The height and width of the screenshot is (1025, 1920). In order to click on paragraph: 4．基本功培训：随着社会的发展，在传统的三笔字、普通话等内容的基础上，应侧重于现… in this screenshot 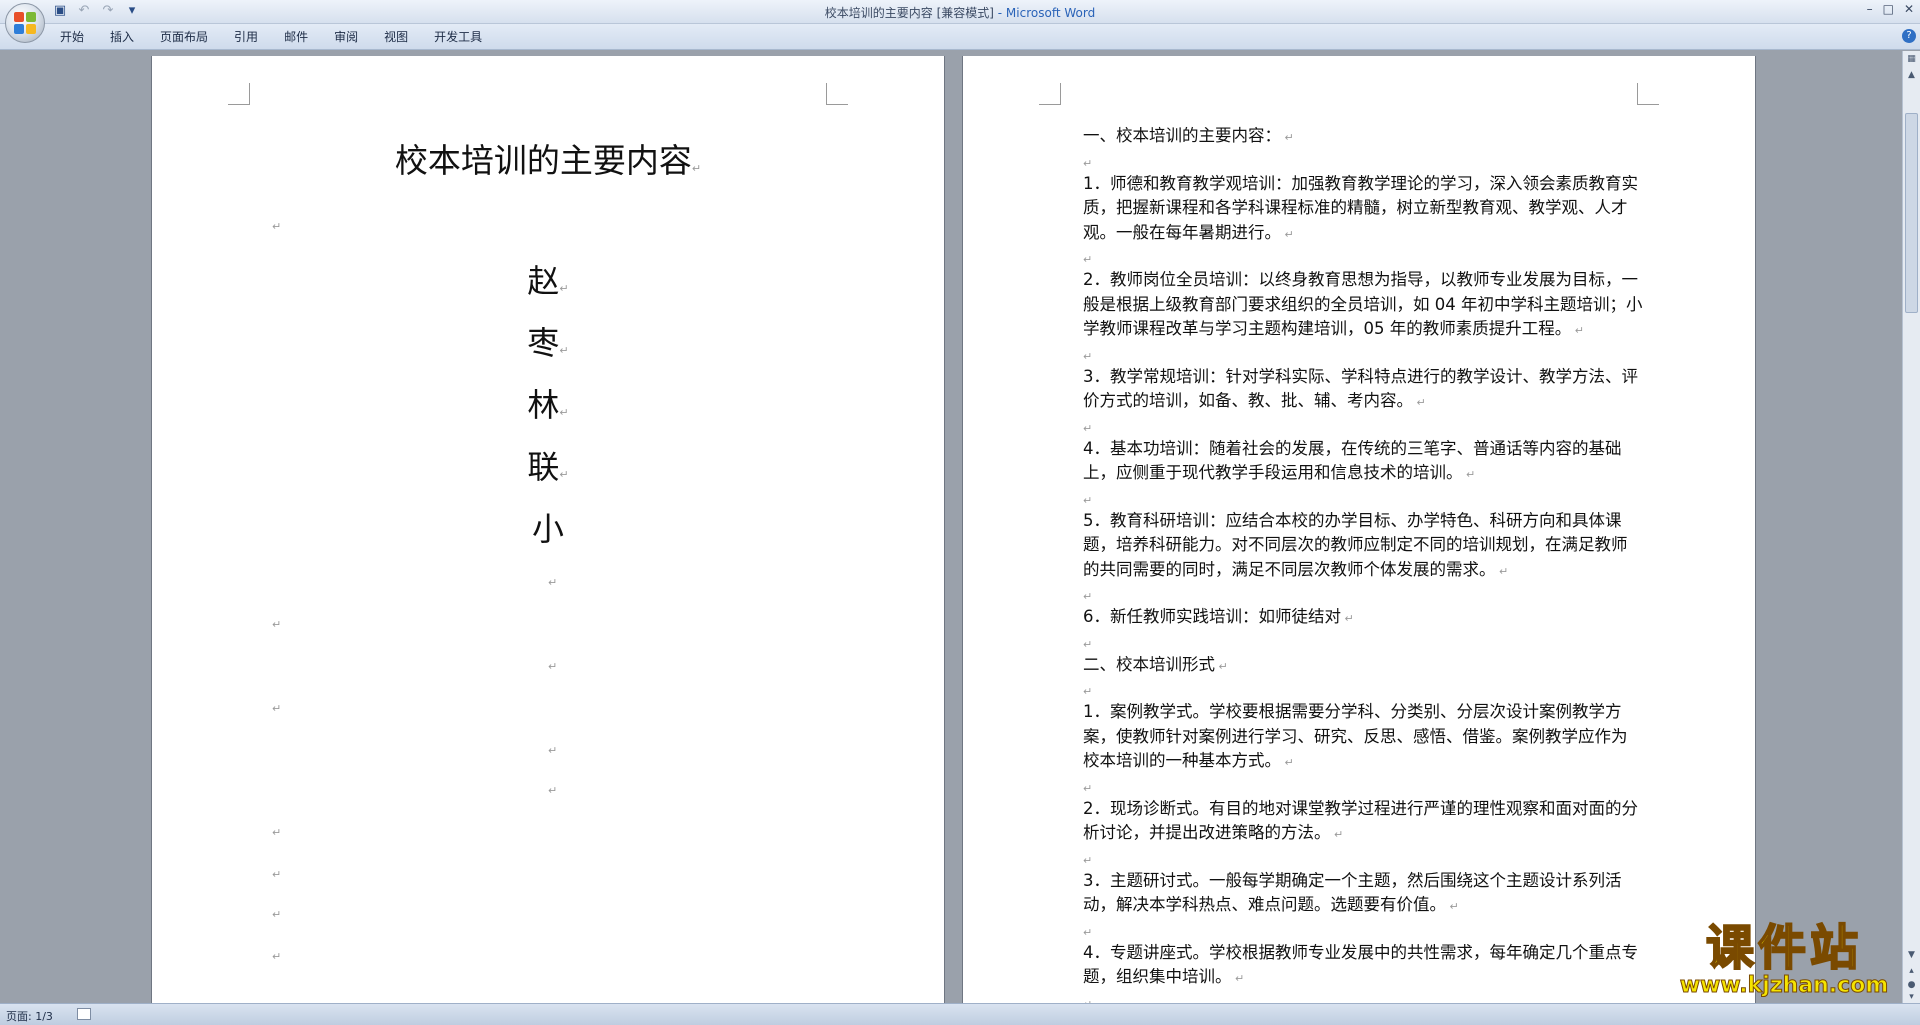, I will do `click(1363, 462)`.